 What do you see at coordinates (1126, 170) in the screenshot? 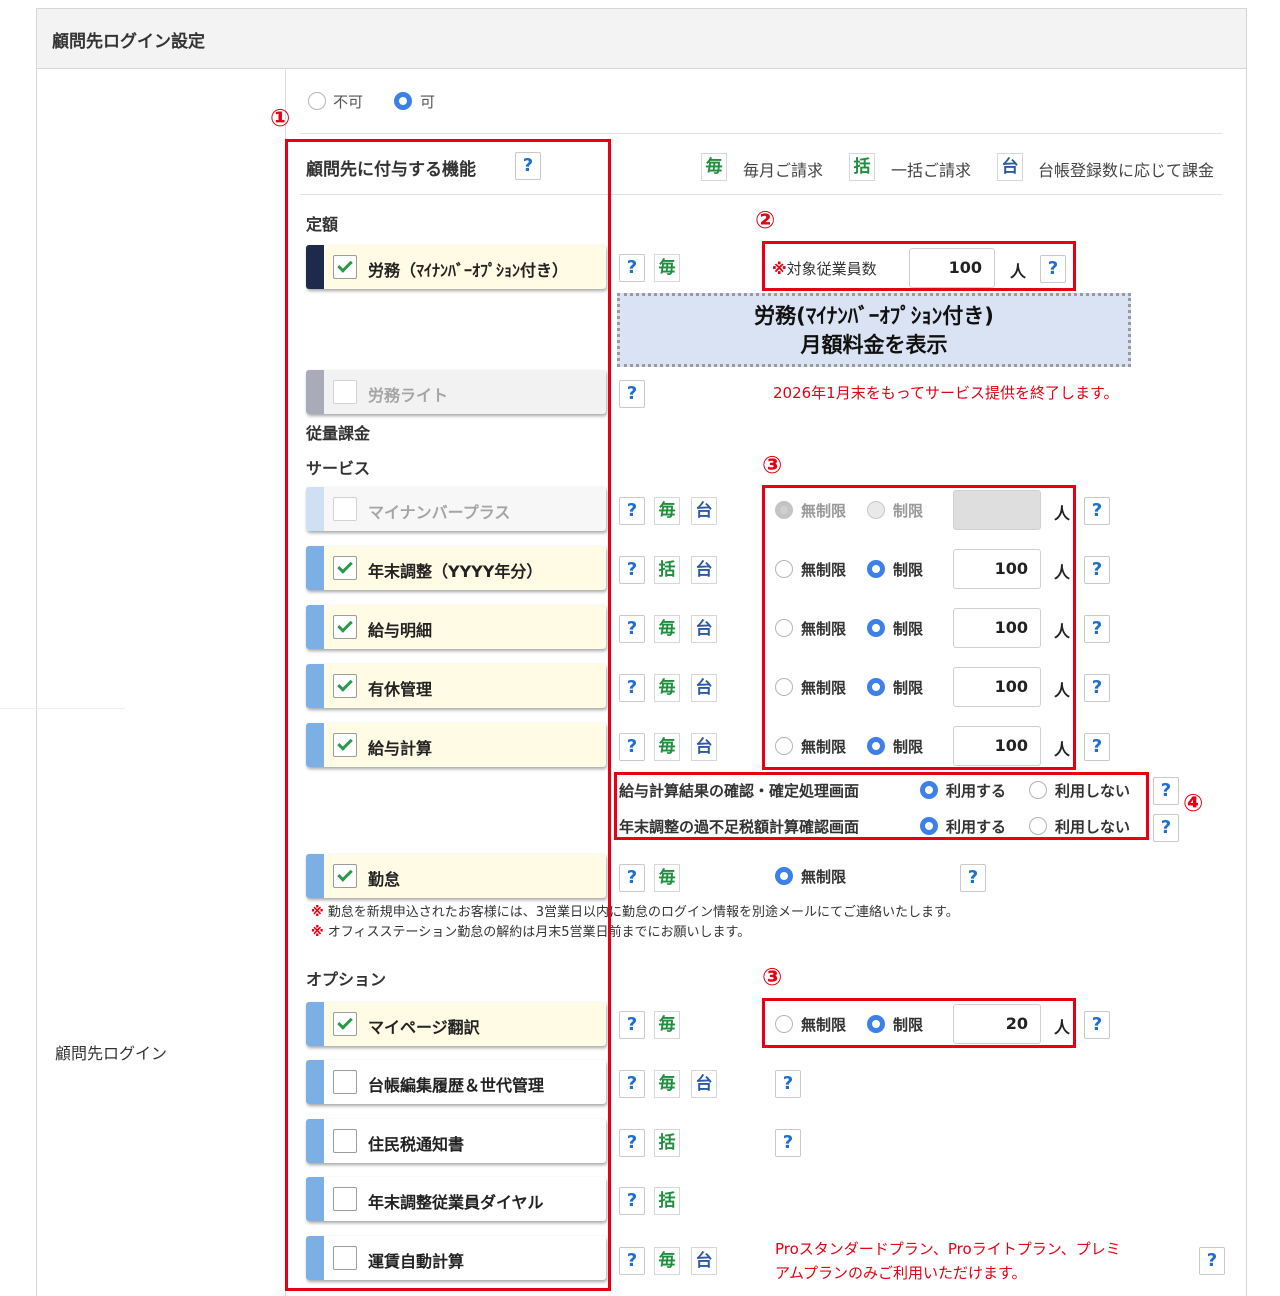
I see `legend-ledger: 台帳登録数に応じて課金` at bounding box center [1126, 170].